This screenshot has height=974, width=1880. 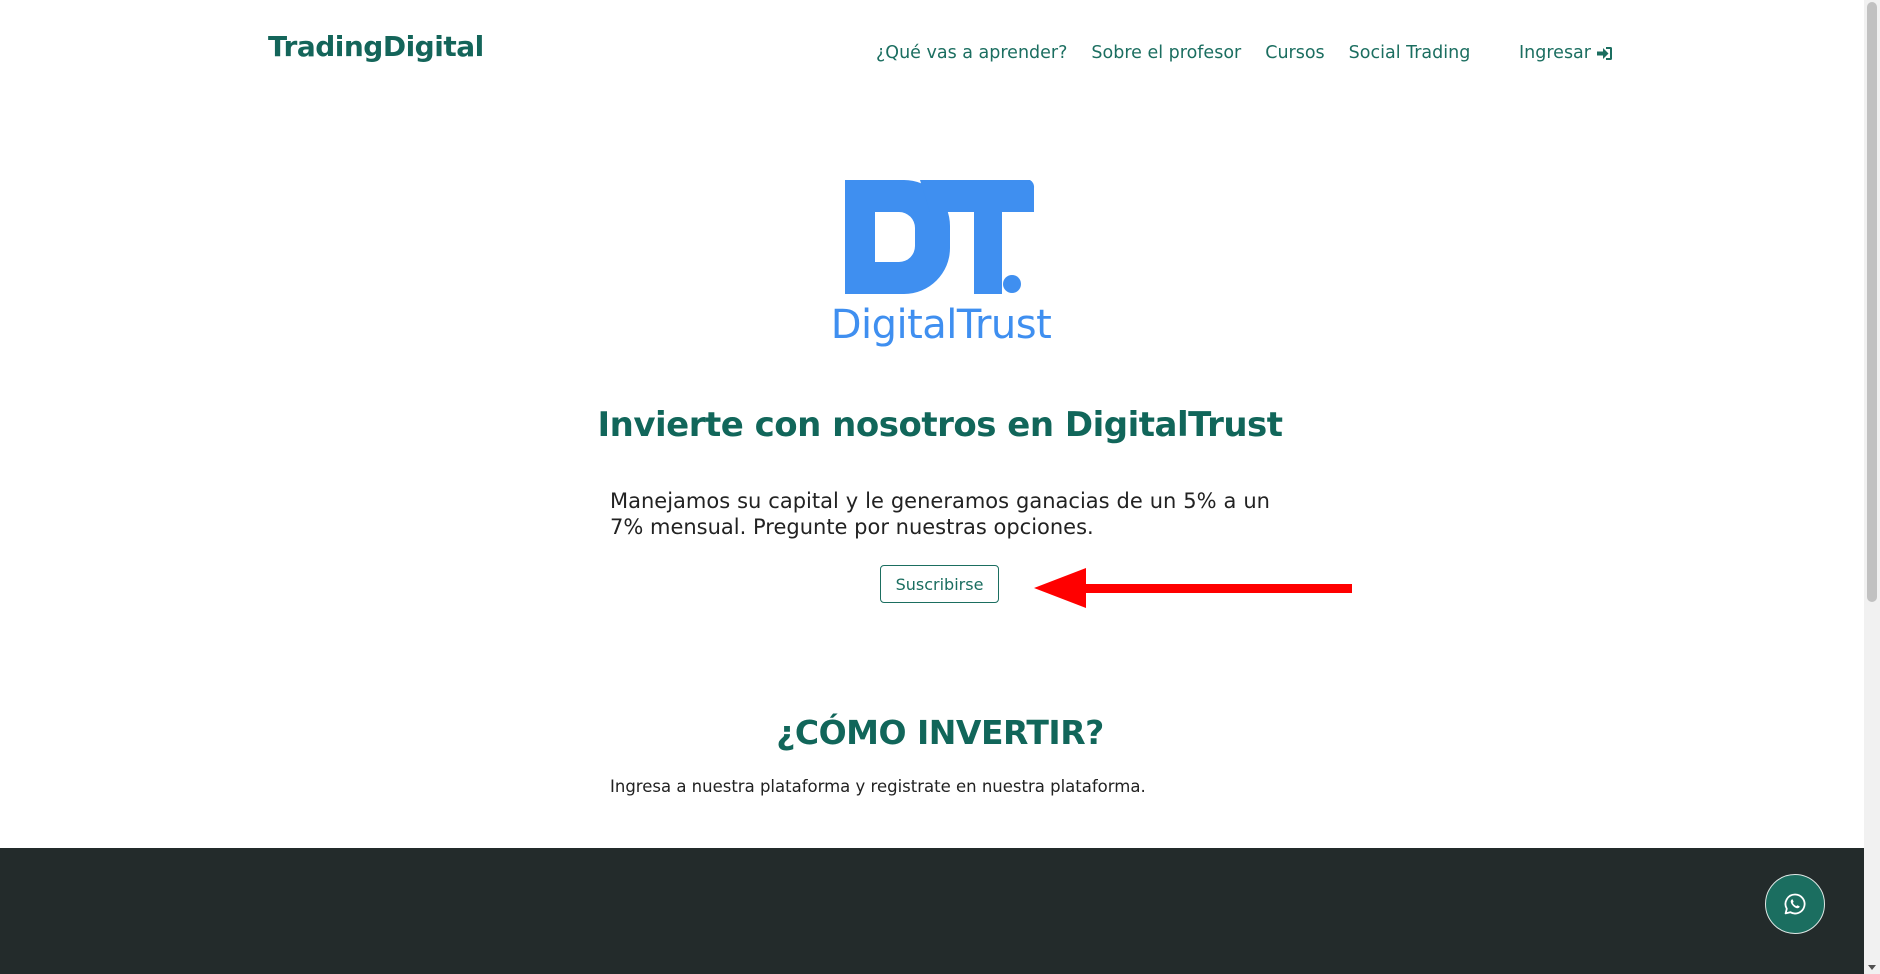 I want to click on hero-title: Invierte con nosotros en DigitalTrust, so click(x=940, y=425).